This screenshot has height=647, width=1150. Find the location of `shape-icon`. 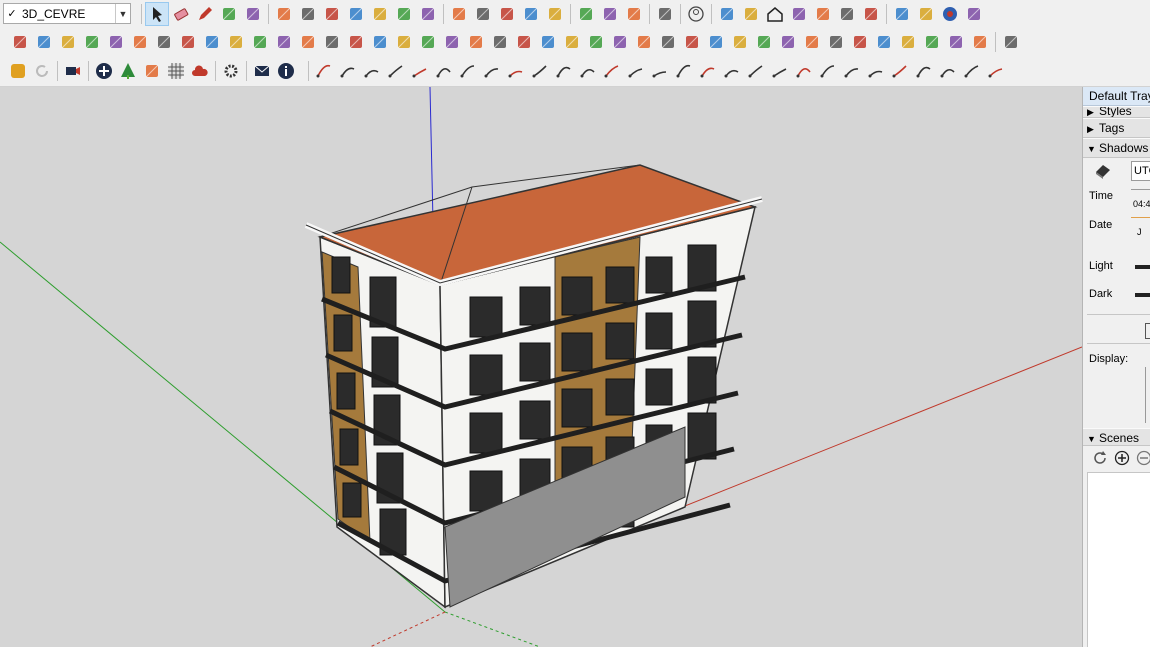

shape-icon is located at coordinates (253, 14).